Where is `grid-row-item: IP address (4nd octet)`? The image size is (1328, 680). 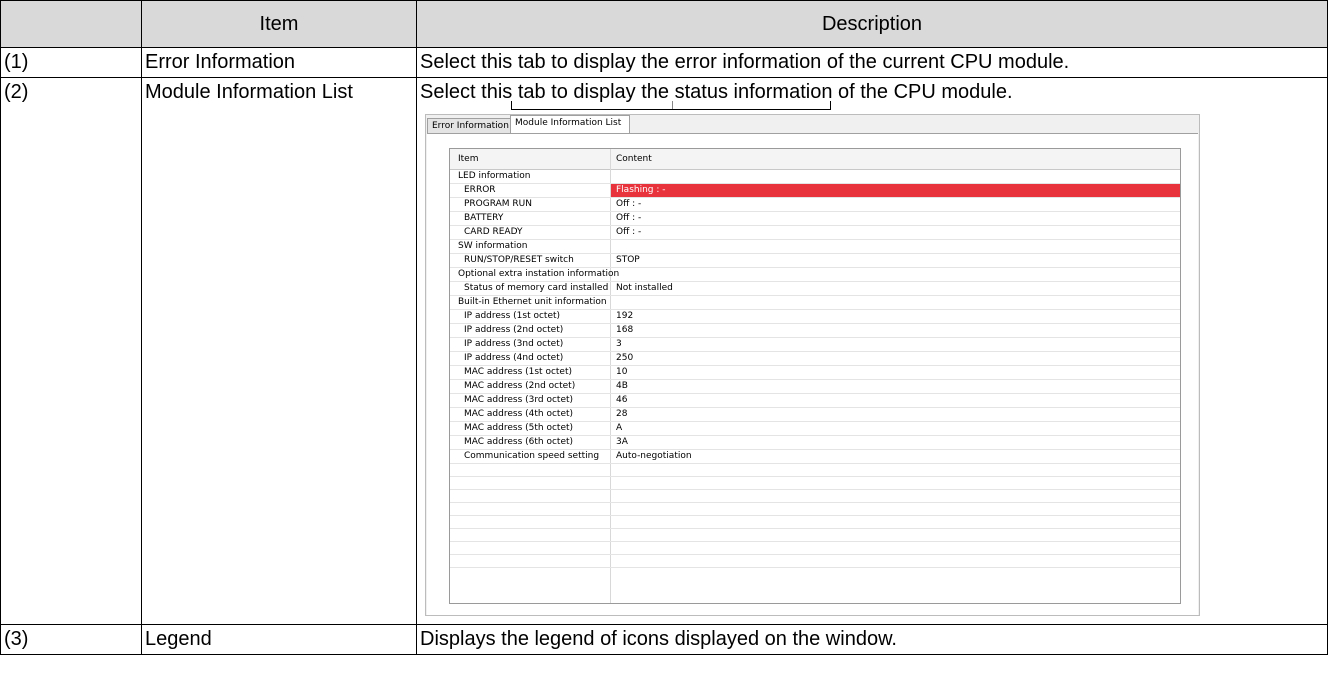
grid-row-item: IP address (4nd octet) is located at coordinates (514, 358).